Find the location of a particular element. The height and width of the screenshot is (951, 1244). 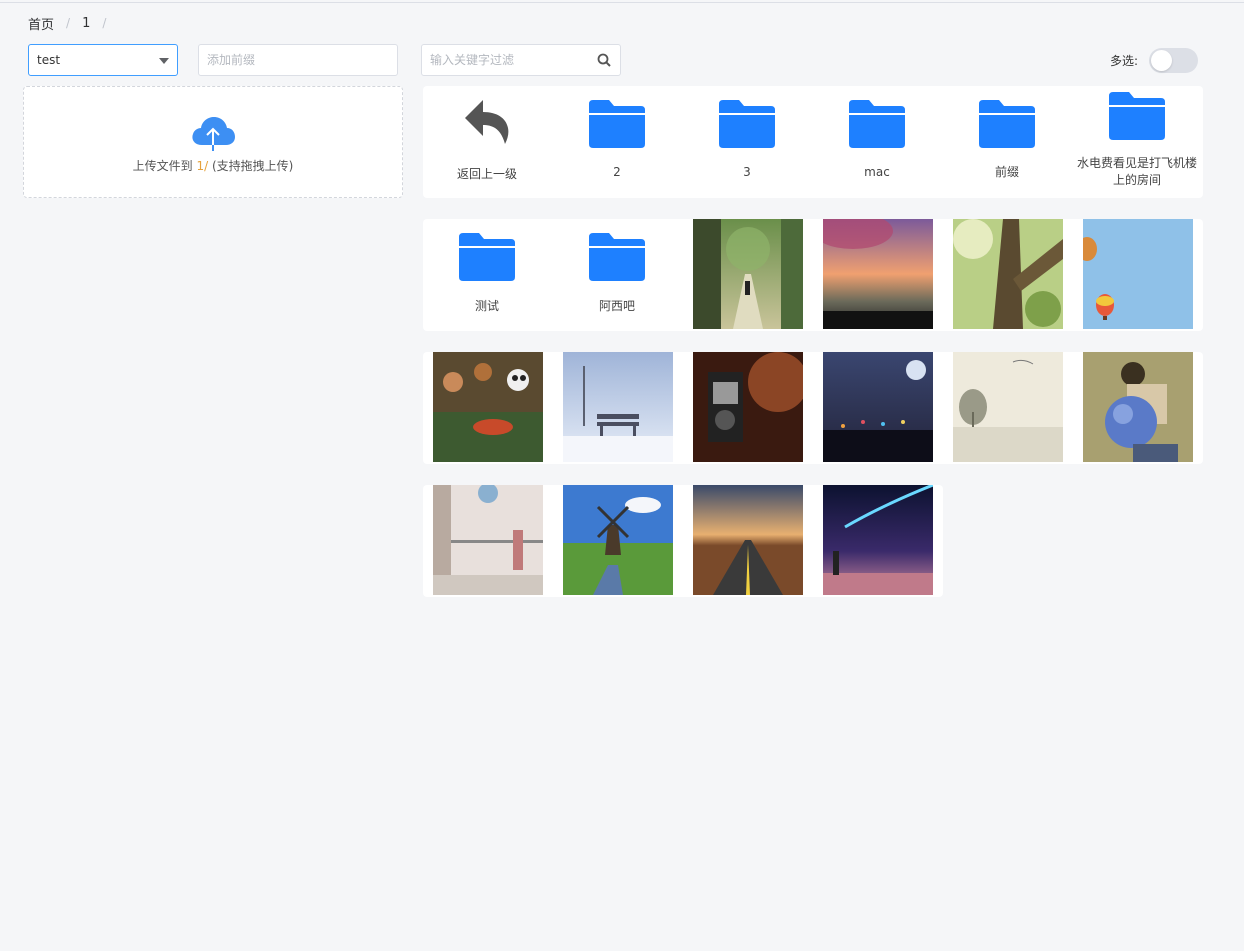

image-desert-road is located at coordinates (748, 540).